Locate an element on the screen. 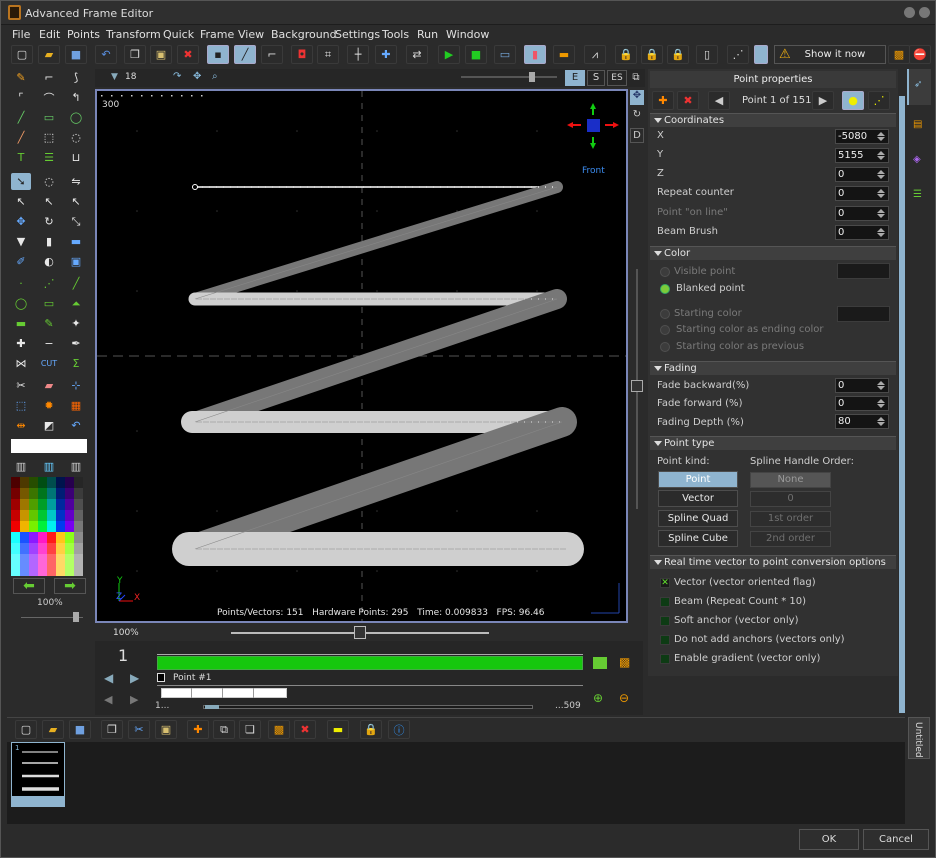 The width and height of the screenshot is (936, 858). no-anchors-checkbox is located at coordinates (665, 640).